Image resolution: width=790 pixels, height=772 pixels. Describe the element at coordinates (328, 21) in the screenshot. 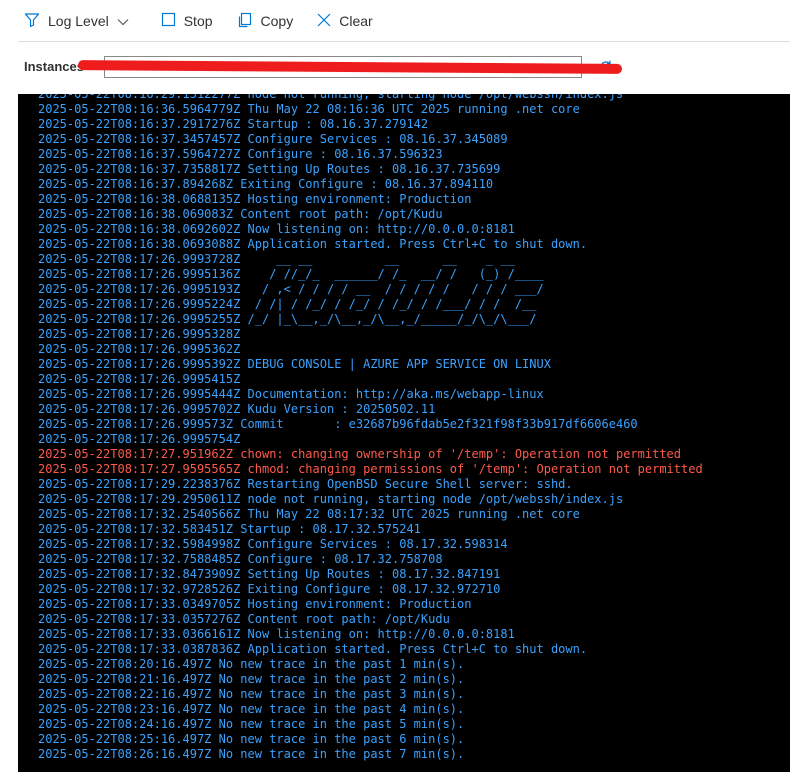

I see `close-icon` at that location.